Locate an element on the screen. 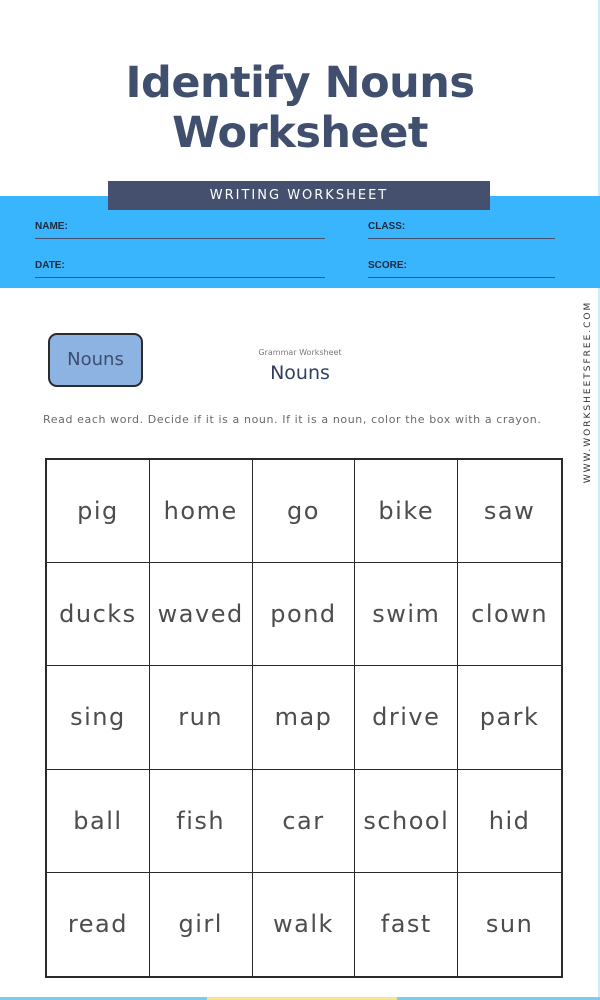 Image resolution: width=600 pixels, height=1000 pixels. worksheet-subtitle: Grammar Worksheet is located at coordinates (300, 352).